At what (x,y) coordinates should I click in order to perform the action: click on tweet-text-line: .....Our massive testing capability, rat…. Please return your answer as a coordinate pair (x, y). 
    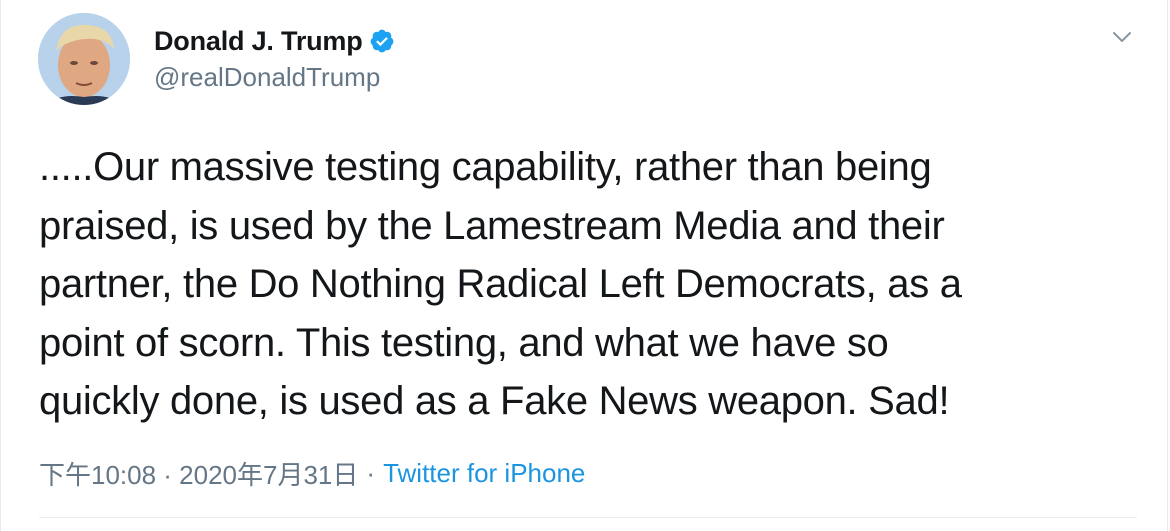
    Looking at the image, I should click on (485, 167).